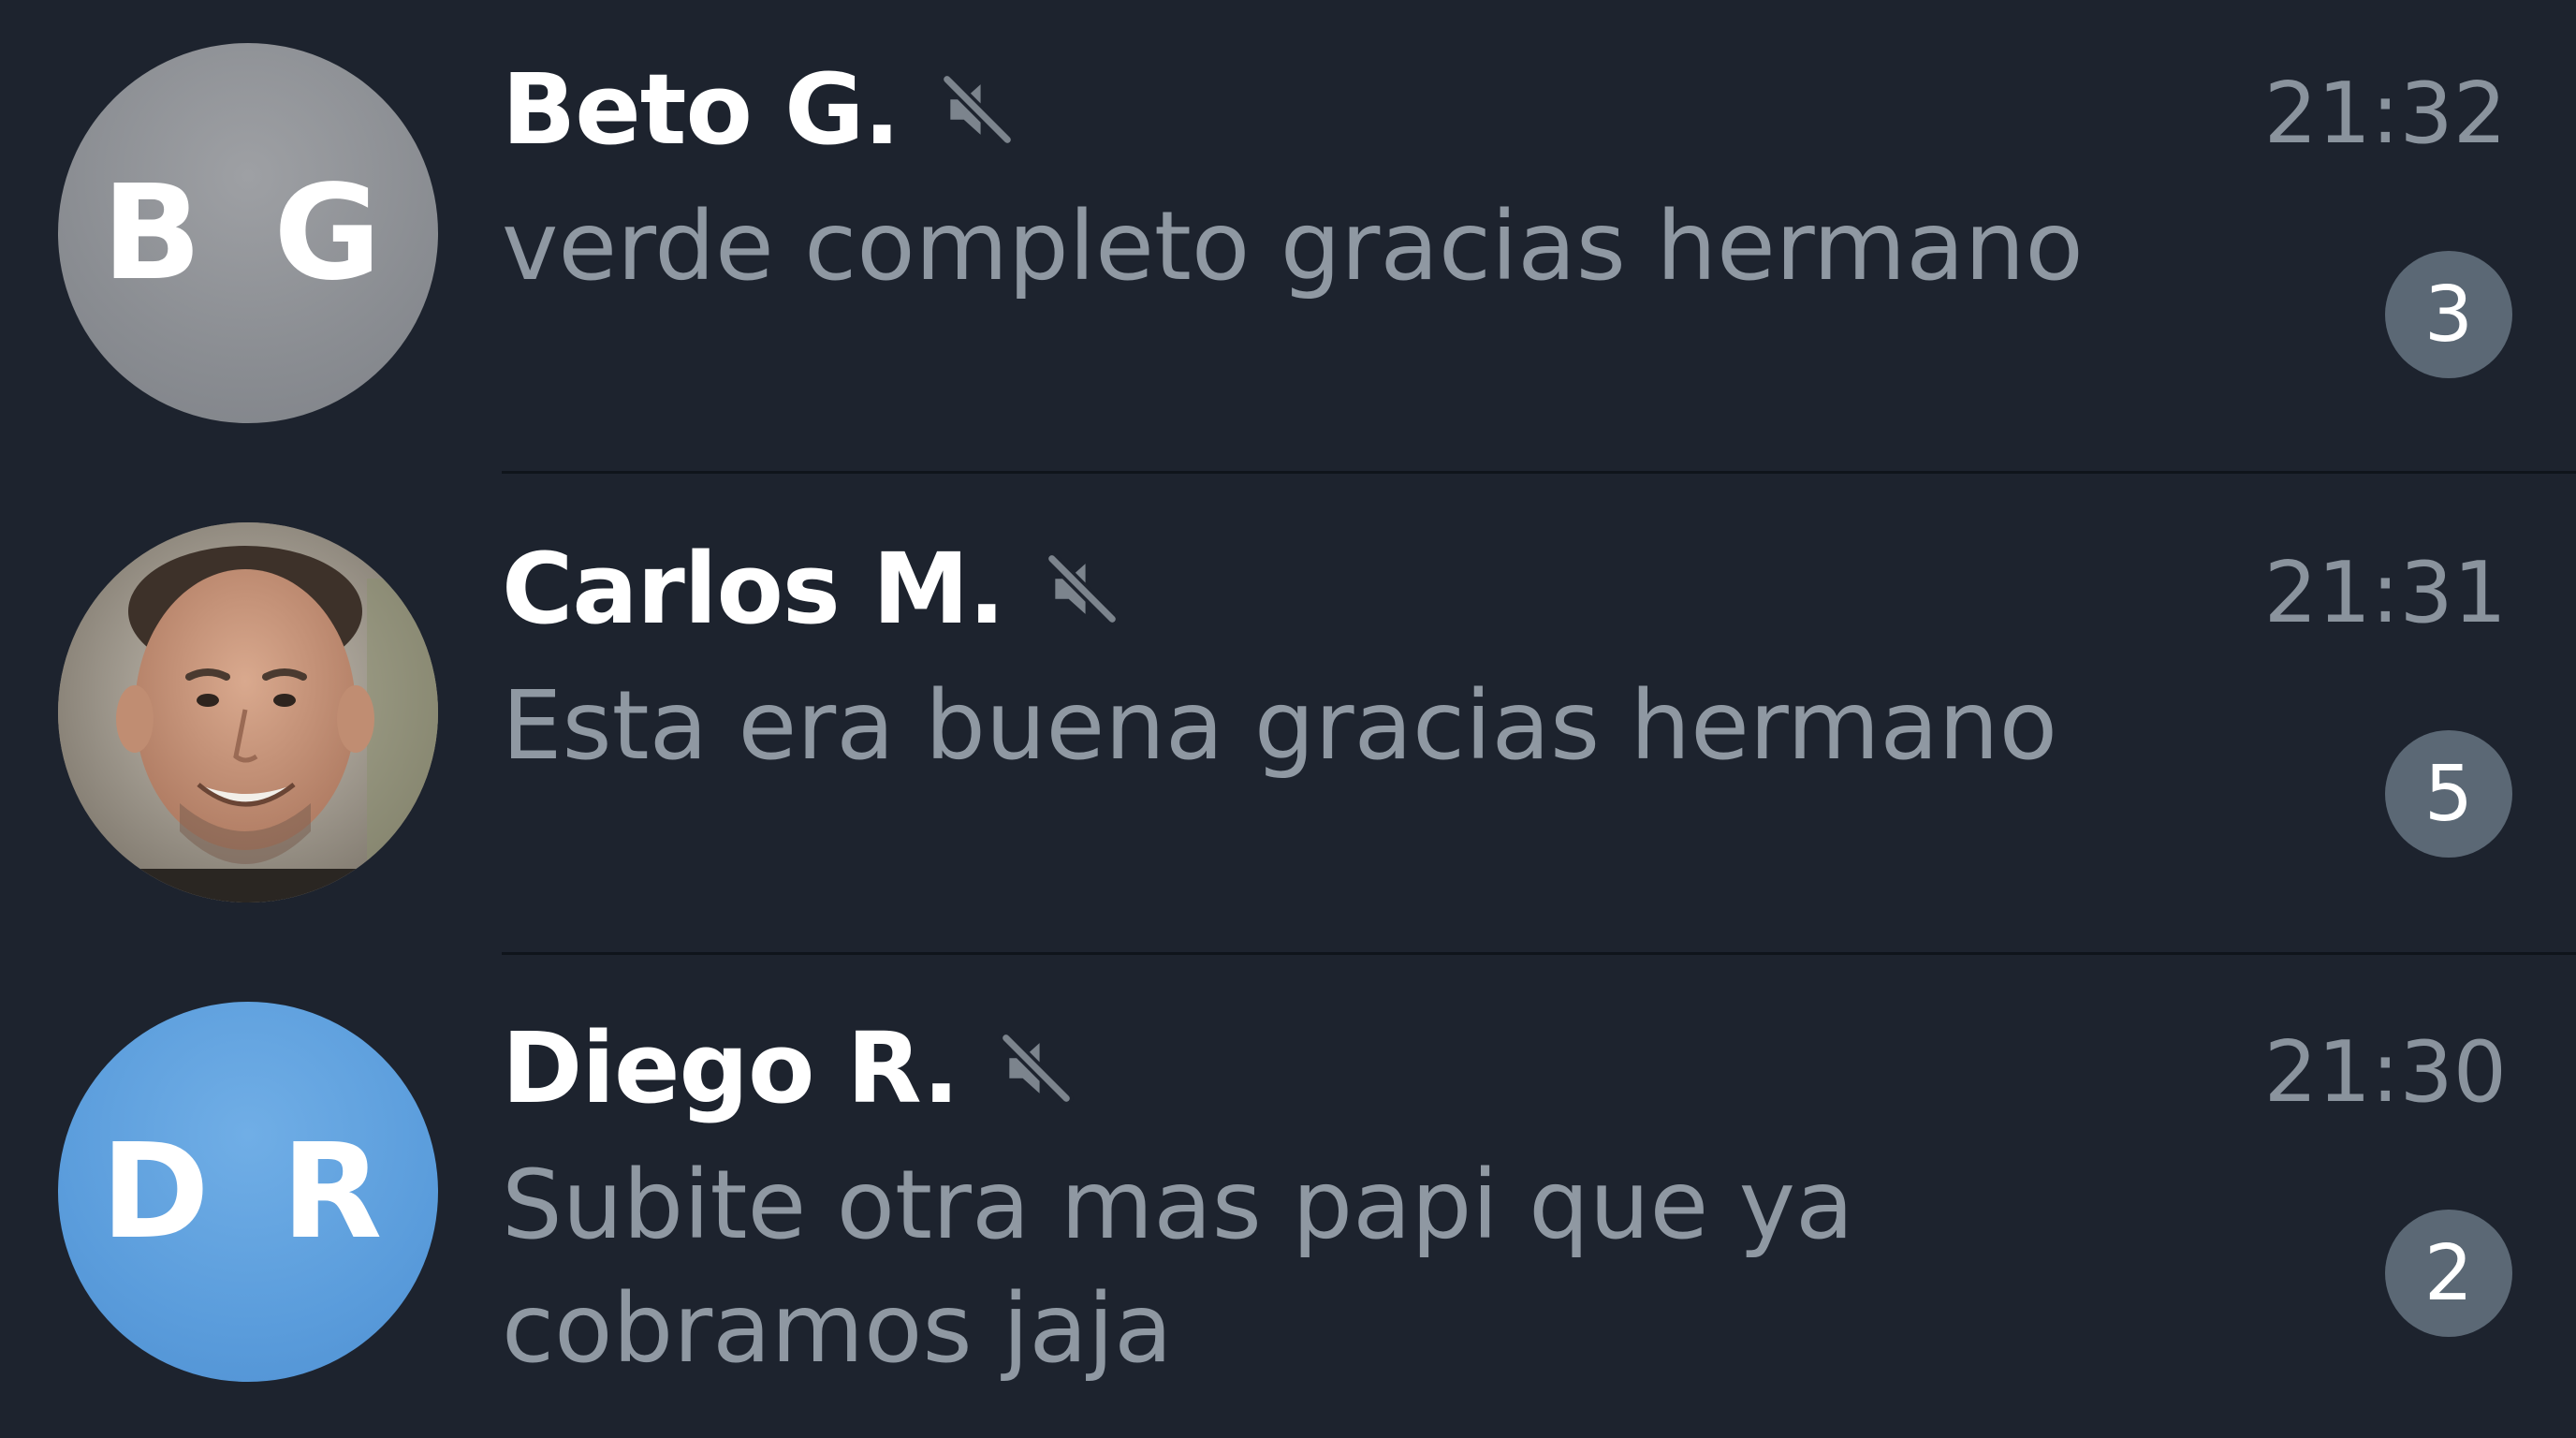  What do you see at coordinates (2385, 114) in the screenshot?
I see `chat-time: 21:32` at bounding box center [2385, 114].